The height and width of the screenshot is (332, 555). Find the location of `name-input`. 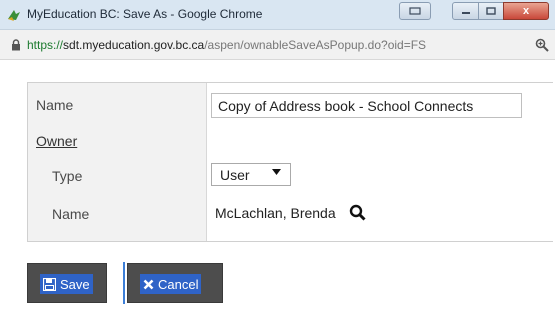

name-input is located at coordinates (366, 105).